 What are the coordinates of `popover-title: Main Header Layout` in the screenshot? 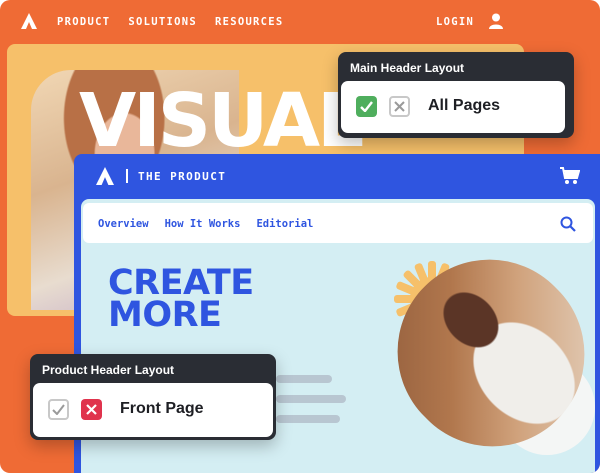 It's located at (407, 68).